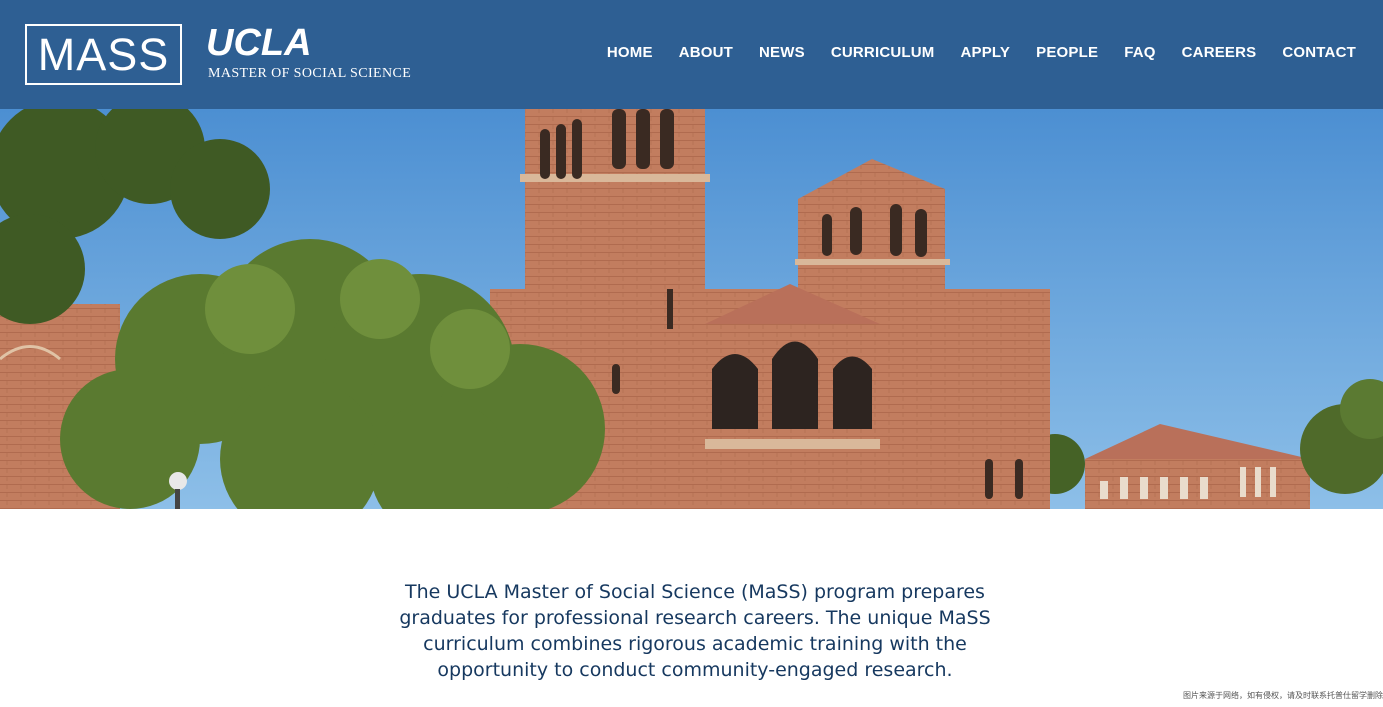 The image size is (1383, 707). What do you see at coordinates (985, 52) in the screenshot?
I see `nav-apply: APPLY` at bounding box center [985, 52].